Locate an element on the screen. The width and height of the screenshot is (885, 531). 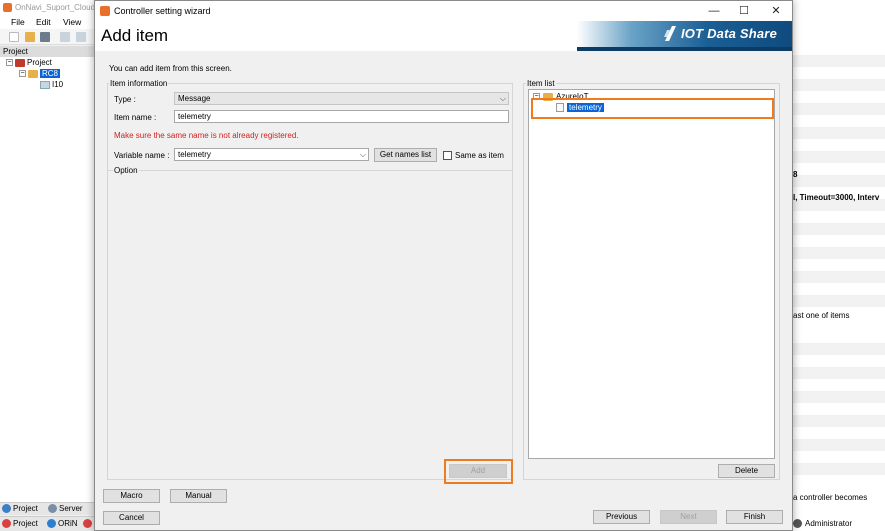
bottom-tabs-row2: Project ORiN is located at coordinates (47, 523).